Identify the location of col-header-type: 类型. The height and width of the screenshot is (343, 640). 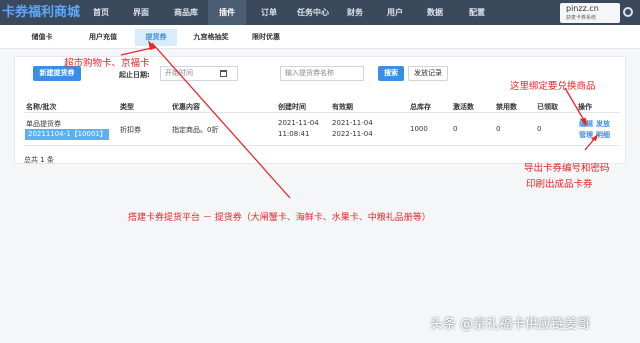
(127, 107).